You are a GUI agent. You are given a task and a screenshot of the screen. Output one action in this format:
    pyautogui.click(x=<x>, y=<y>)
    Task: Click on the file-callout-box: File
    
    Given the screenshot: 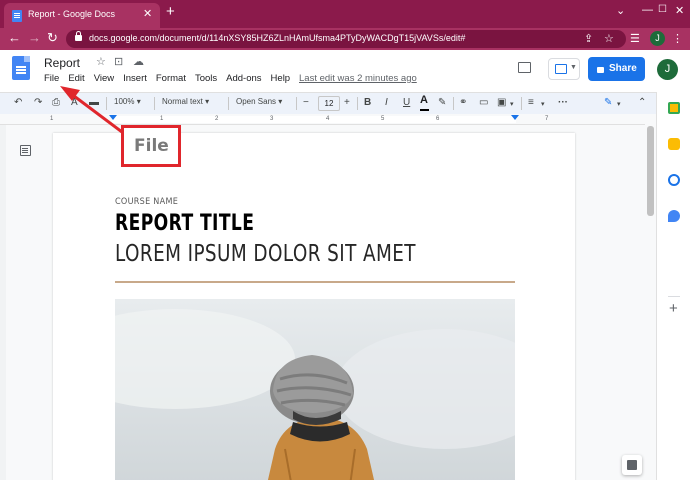 What is the action you would take?
    pyautogui.click(x=151, y=146)
    